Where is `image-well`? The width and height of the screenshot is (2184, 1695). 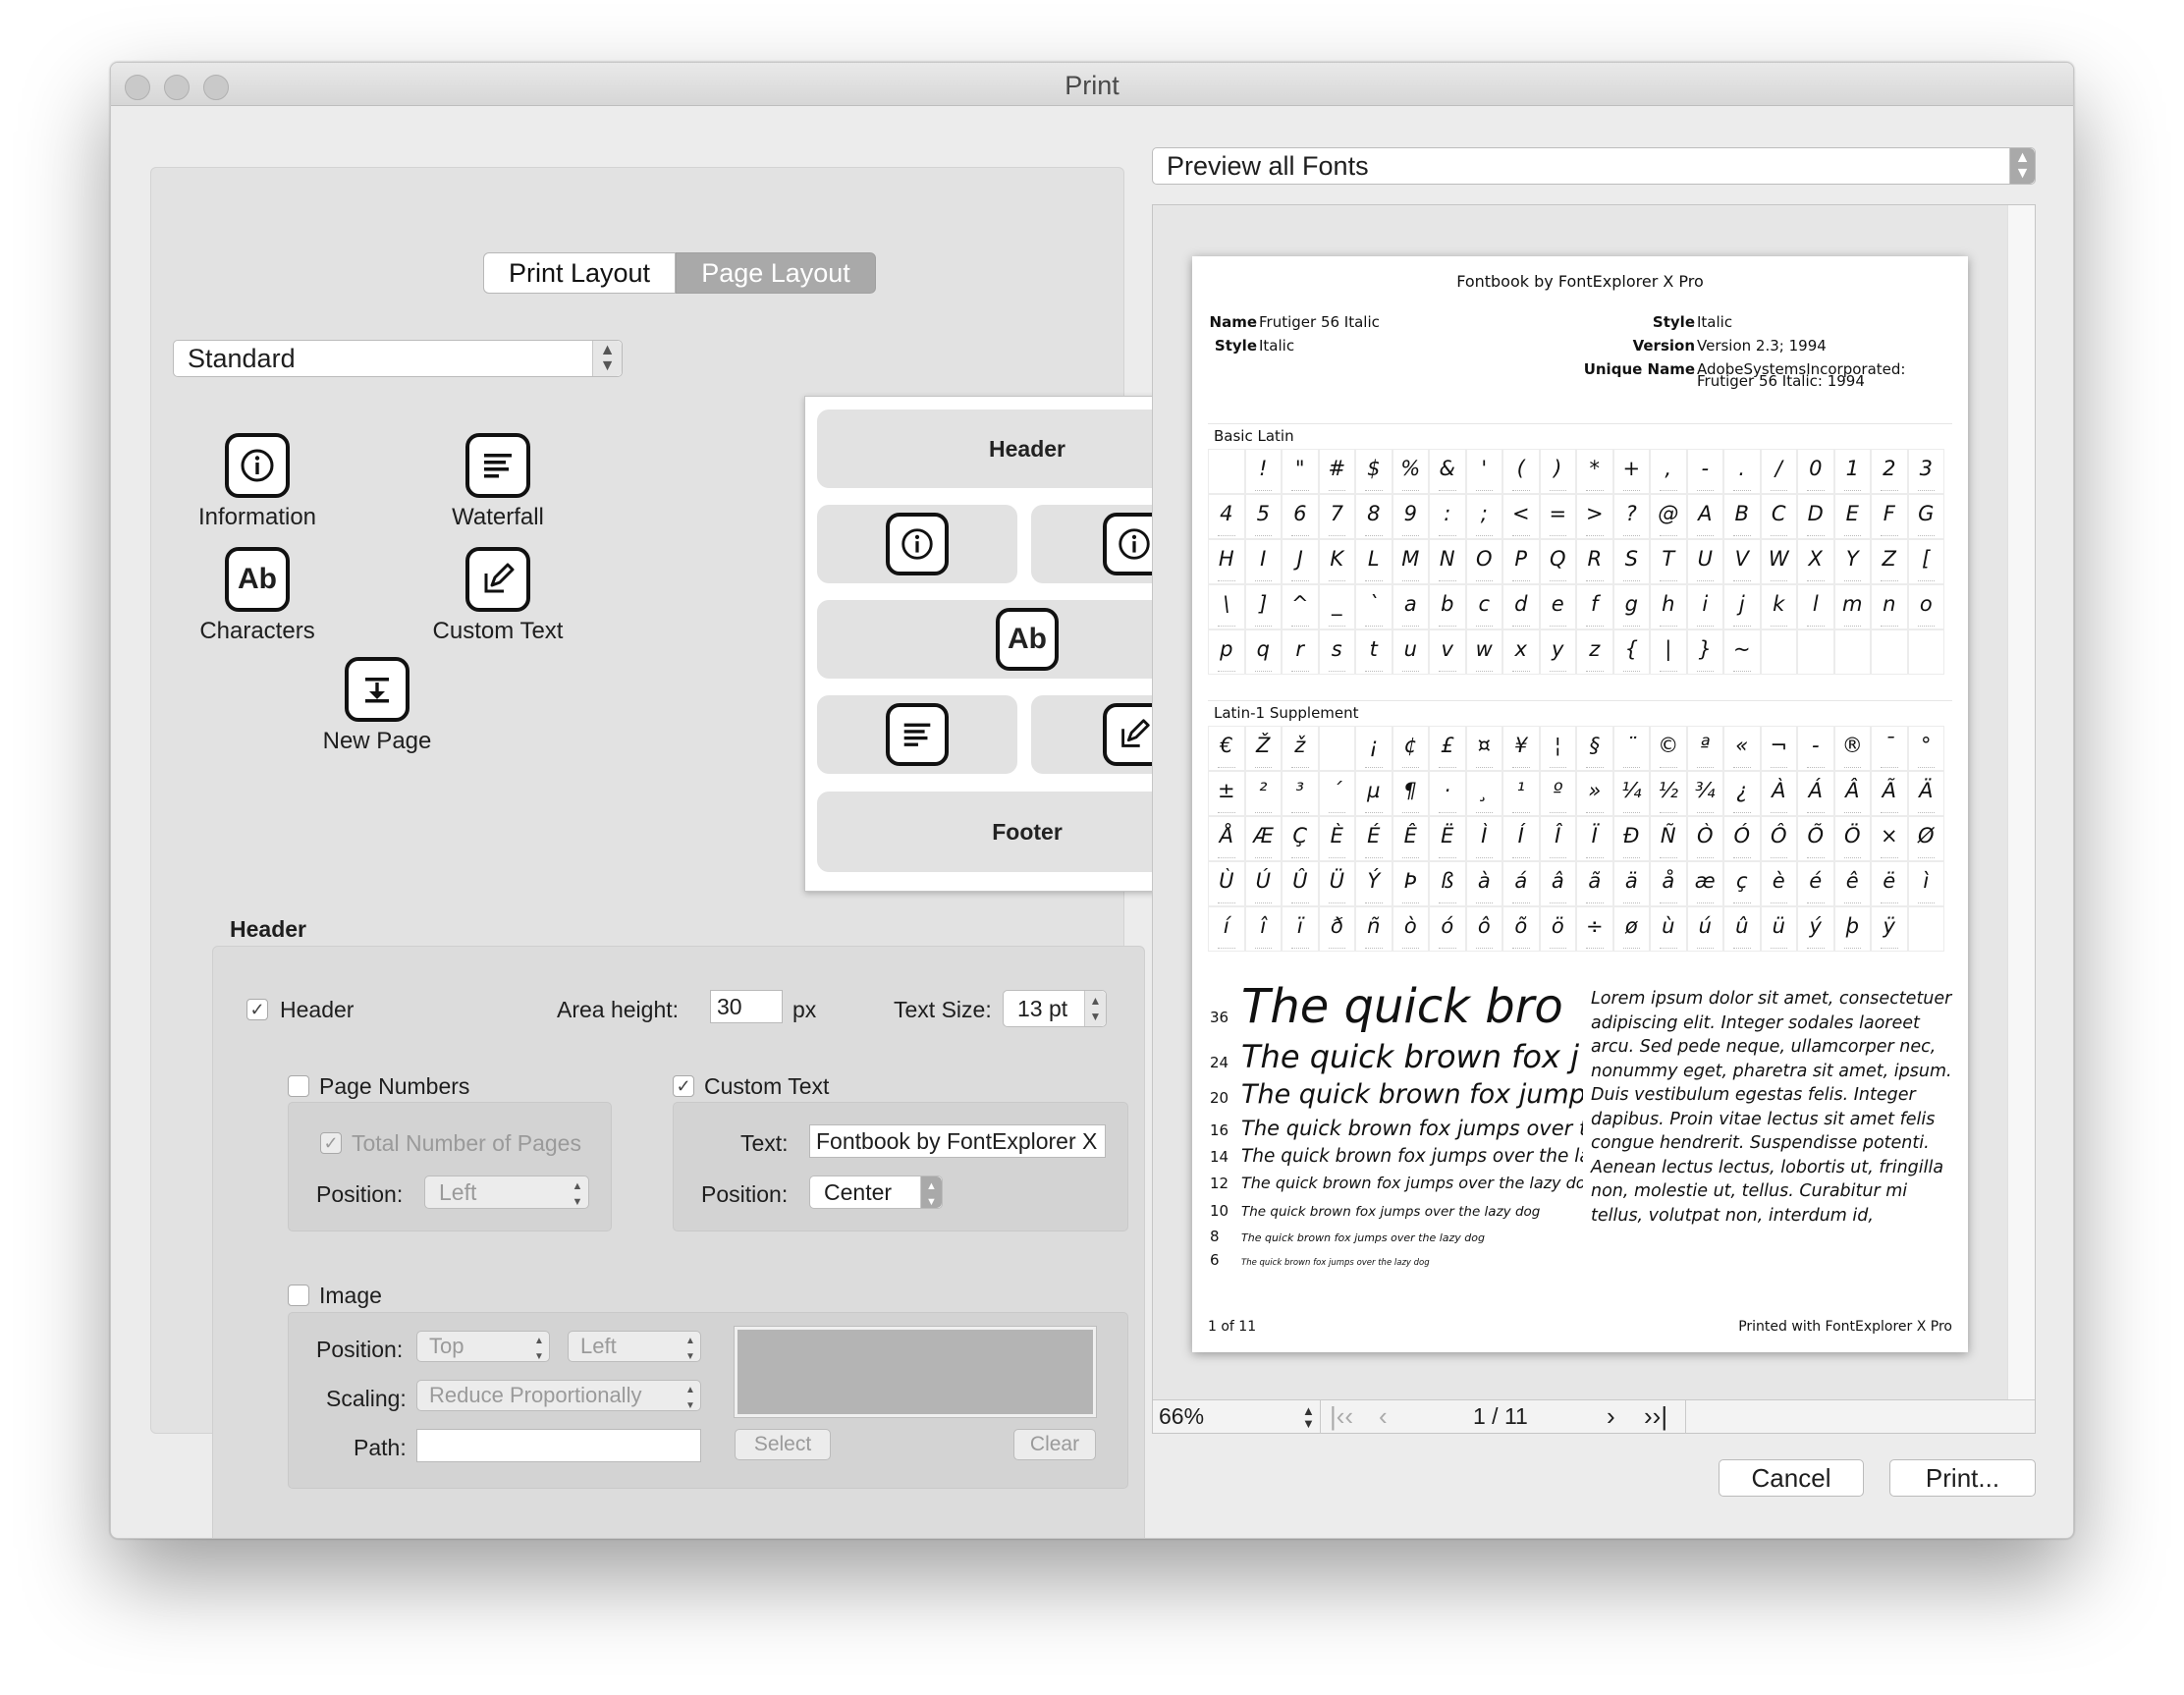 image-well is located at coordinates (915, 1372).